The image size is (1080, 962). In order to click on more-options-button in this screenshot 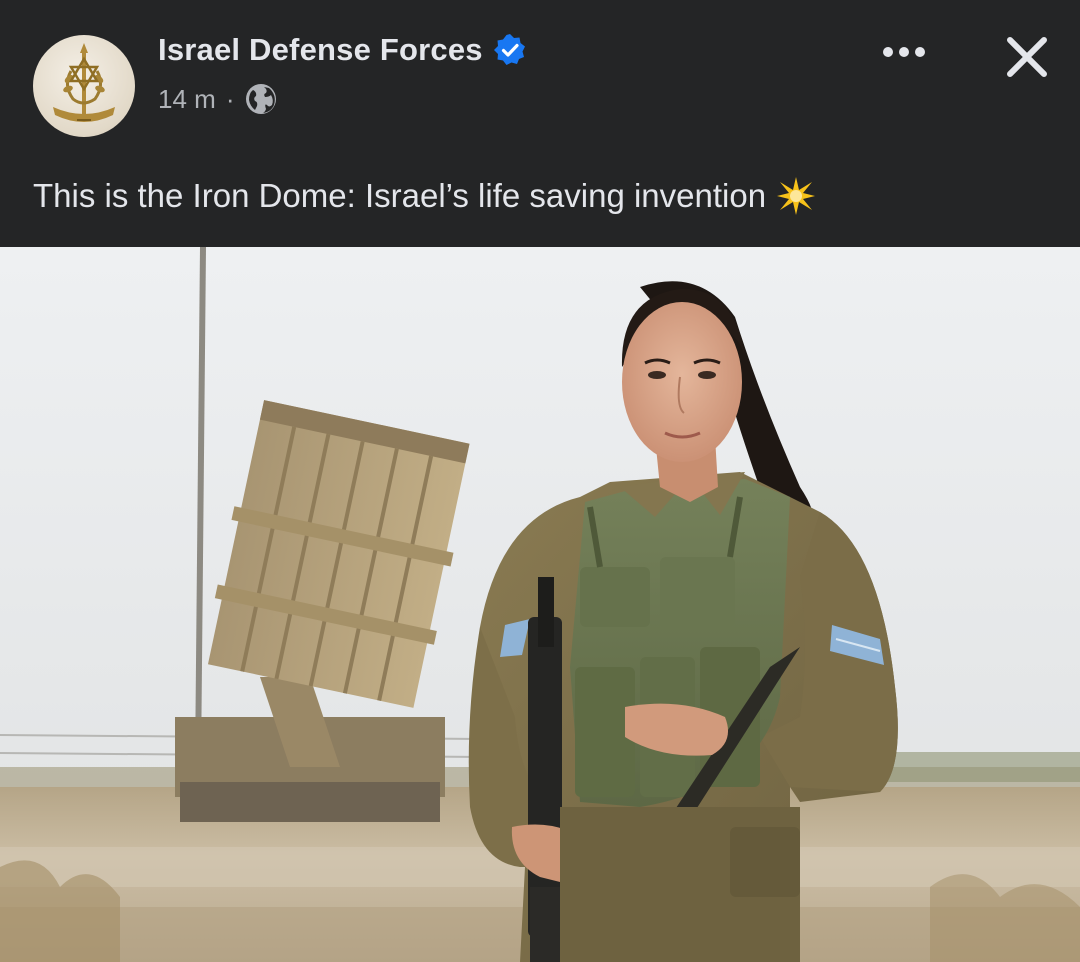, I will do `click(904, 52)`.